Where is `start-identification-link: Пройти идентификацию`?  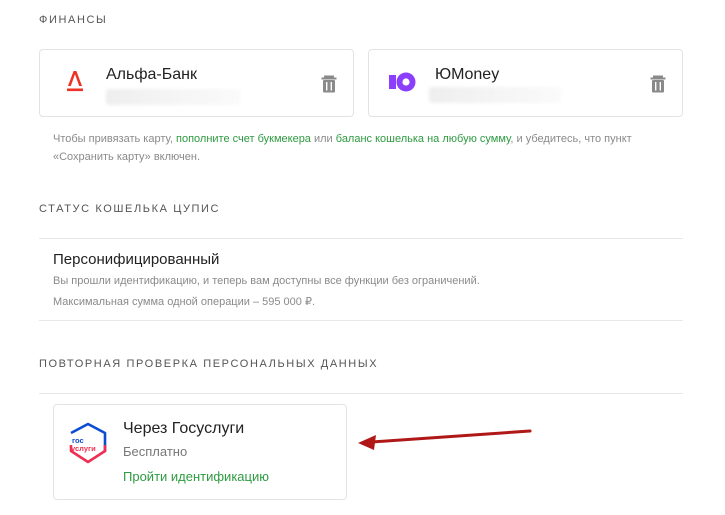
start-identification-link: Пройти идентификацию is located at coordinates (196, 476).